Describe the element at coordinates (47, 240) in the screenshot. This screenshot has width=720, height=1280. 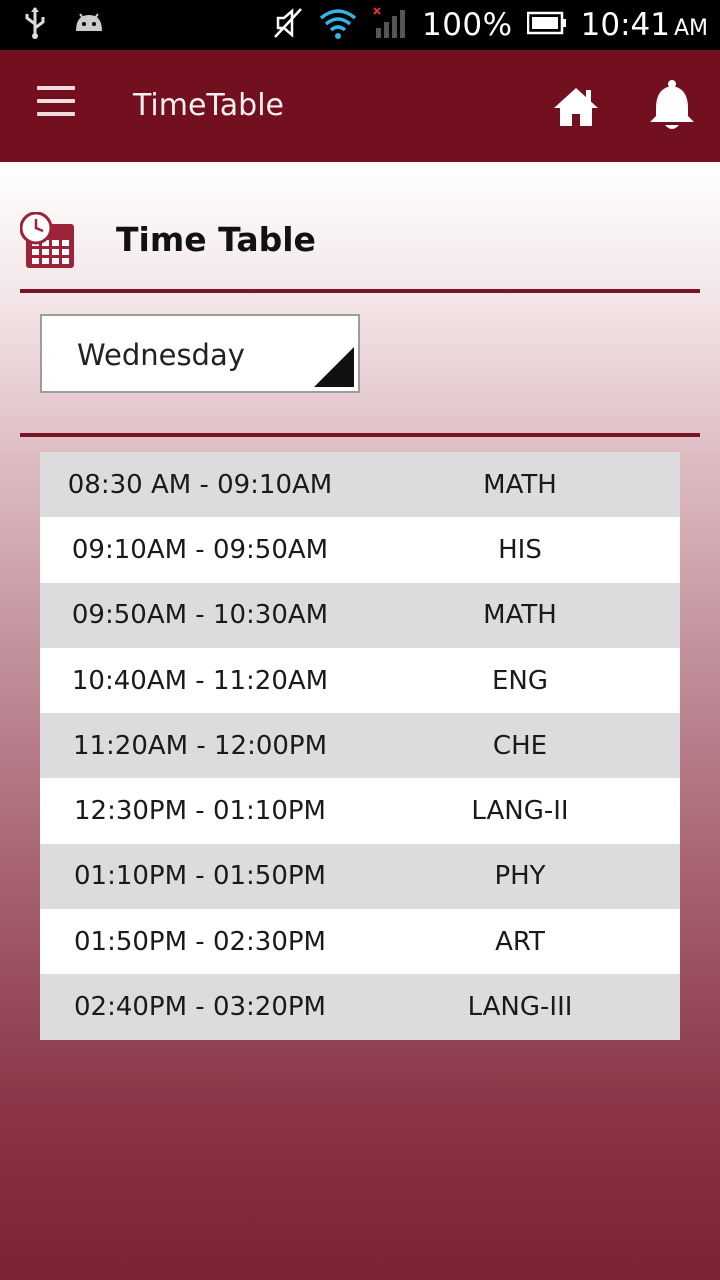
I see `calendar-clock-icon` at that location.